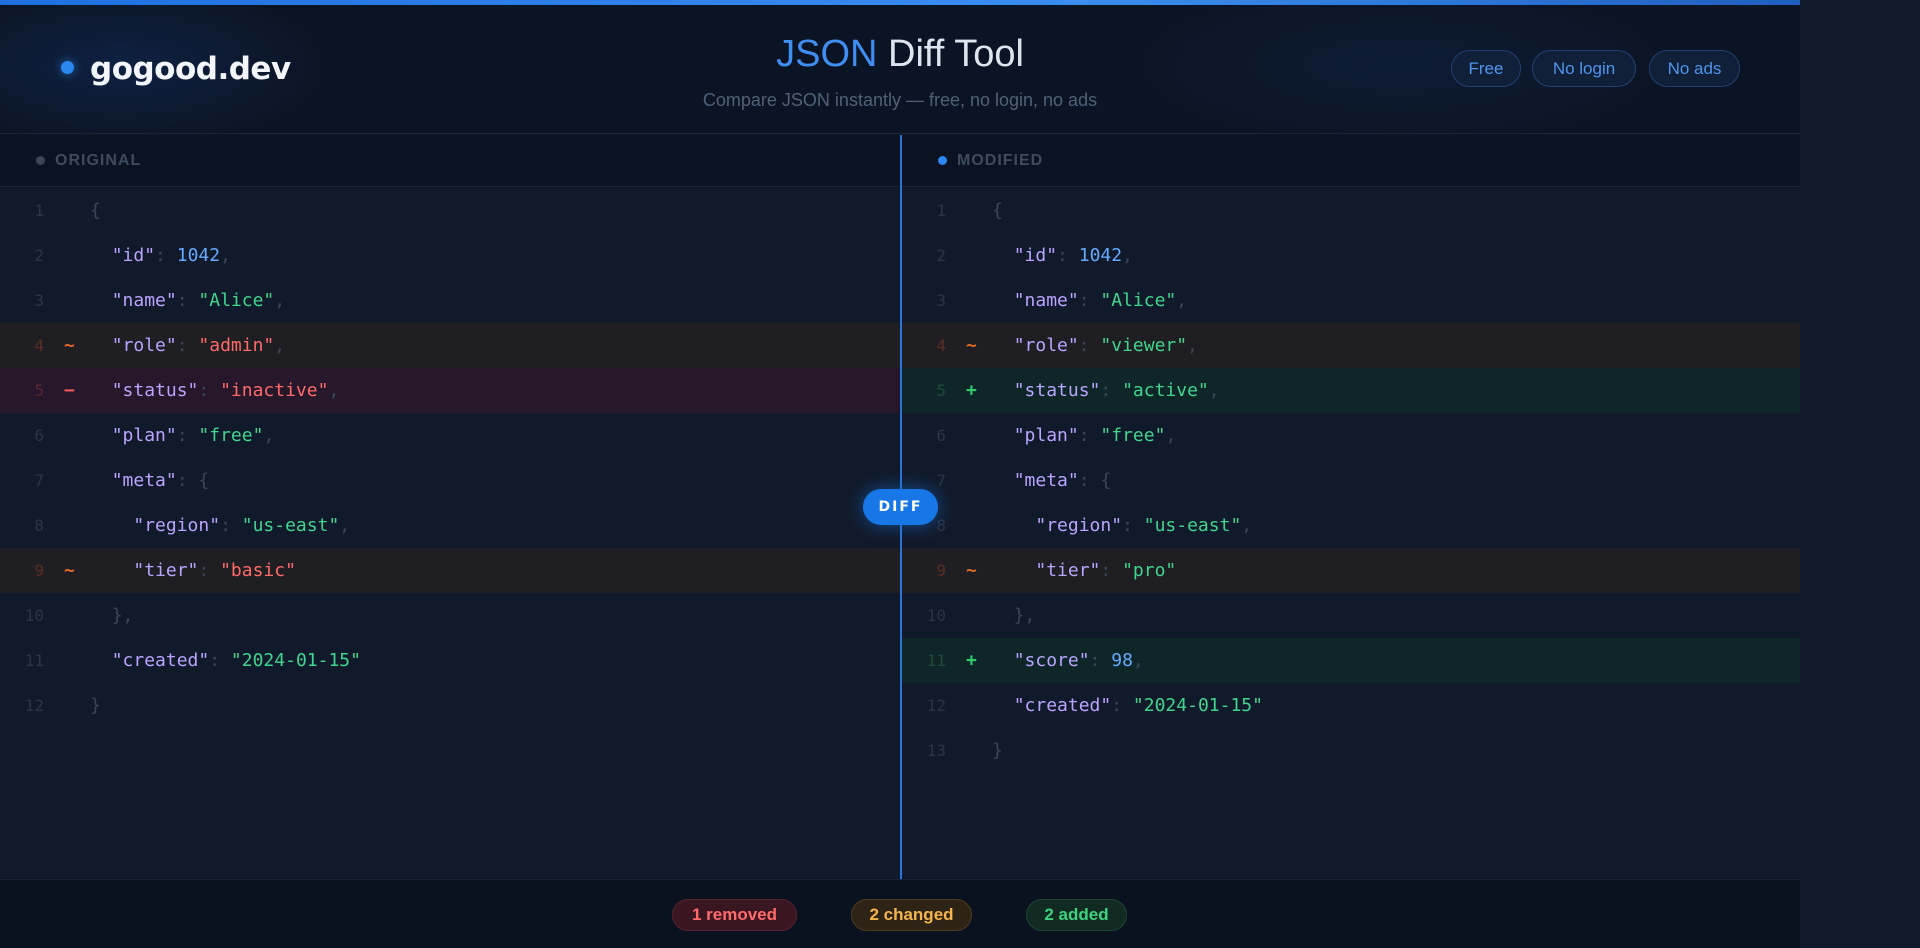 This screenshot has width=1920, height=948. What do you see at coordinates (160, 660) in the screenshot?
I see `code-token: "created"` at bounding box center [160, 660].